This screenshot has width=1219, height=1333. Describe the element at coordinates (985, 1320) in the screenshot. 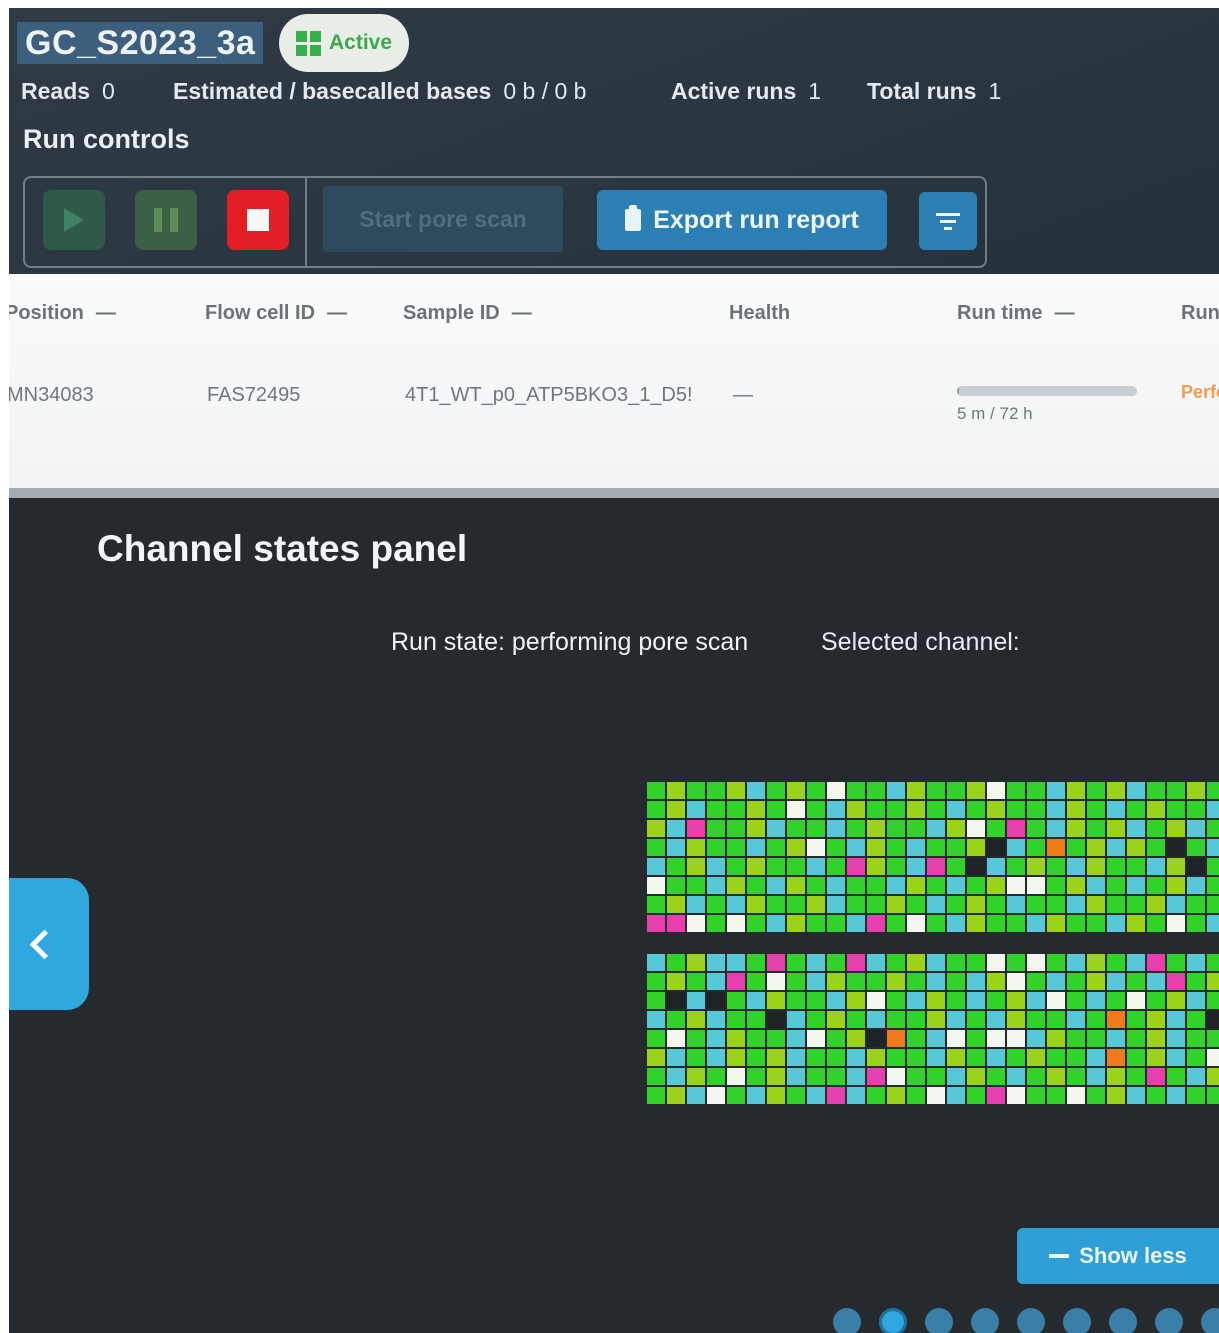

I see `page-dot` at that location.